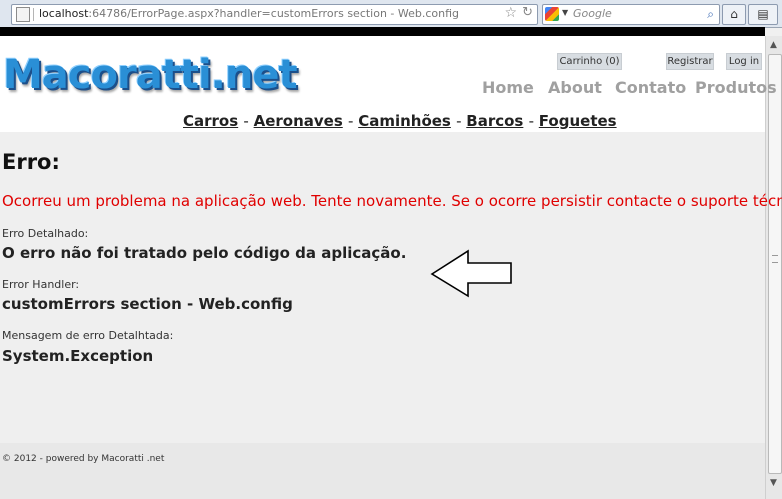 The image size is (782, 499). I want to click on home-icon: ⌂, so click(734, 14).